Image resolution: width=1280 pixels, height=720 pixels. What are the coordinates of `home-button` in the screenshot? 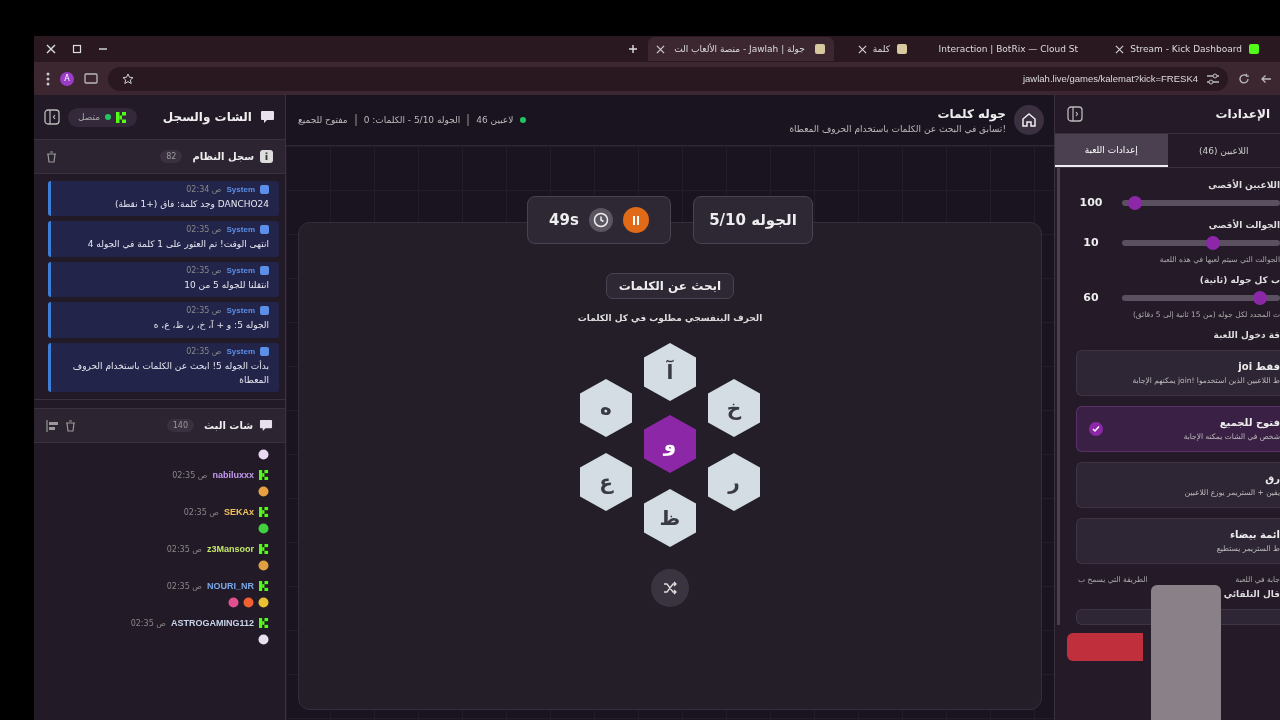 It's located at (1029, 120).